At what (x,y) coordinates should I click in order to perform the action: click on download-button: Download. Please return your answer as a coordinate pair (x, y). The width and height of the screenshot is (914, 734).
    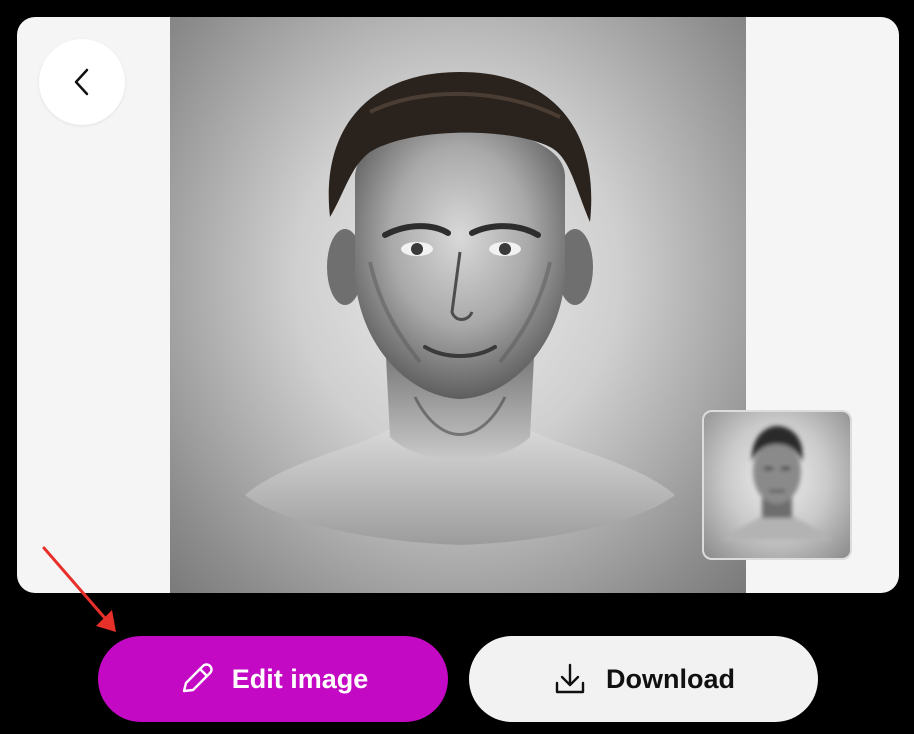
    Looking at the image, I should click on (643, 679).